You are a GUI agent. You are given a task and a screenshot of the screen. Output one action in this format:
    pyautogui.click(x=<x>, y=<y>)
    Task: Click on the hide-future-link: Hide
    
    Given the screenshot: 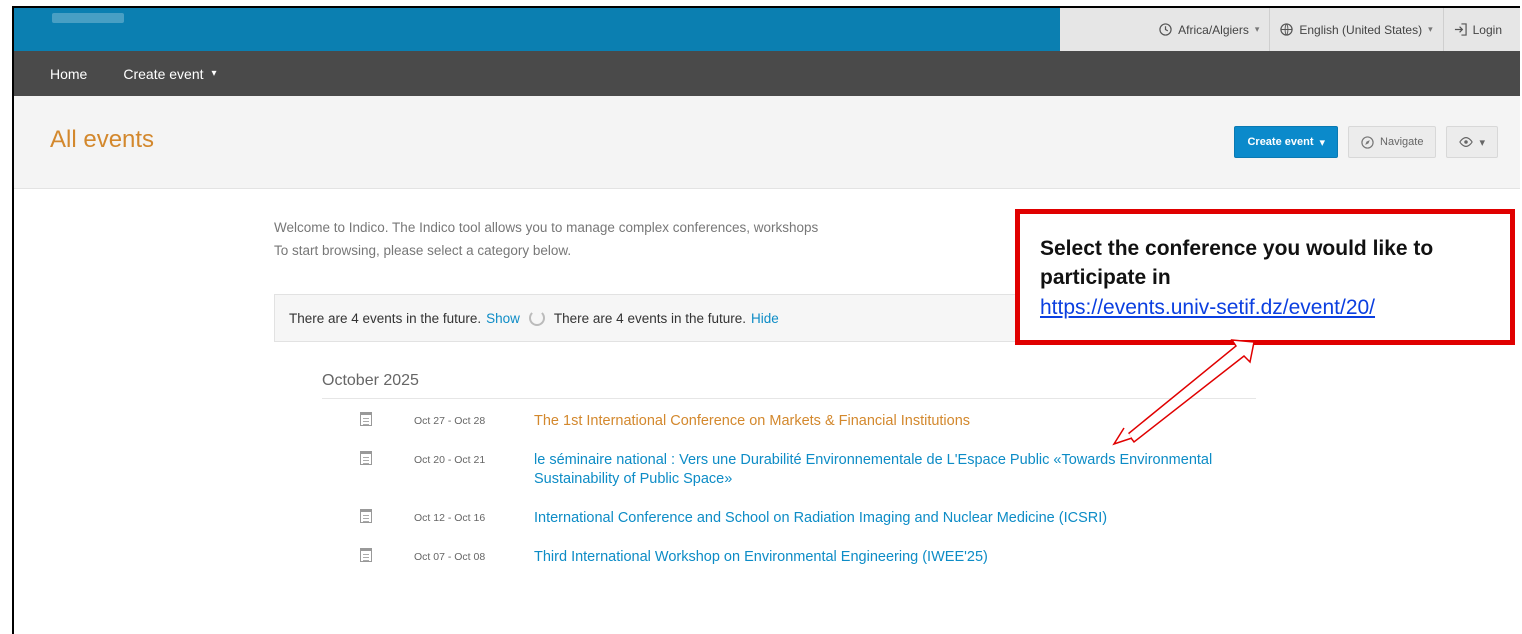 What is the action you would take?
    pyautogui.click(x=765, y=318)
    